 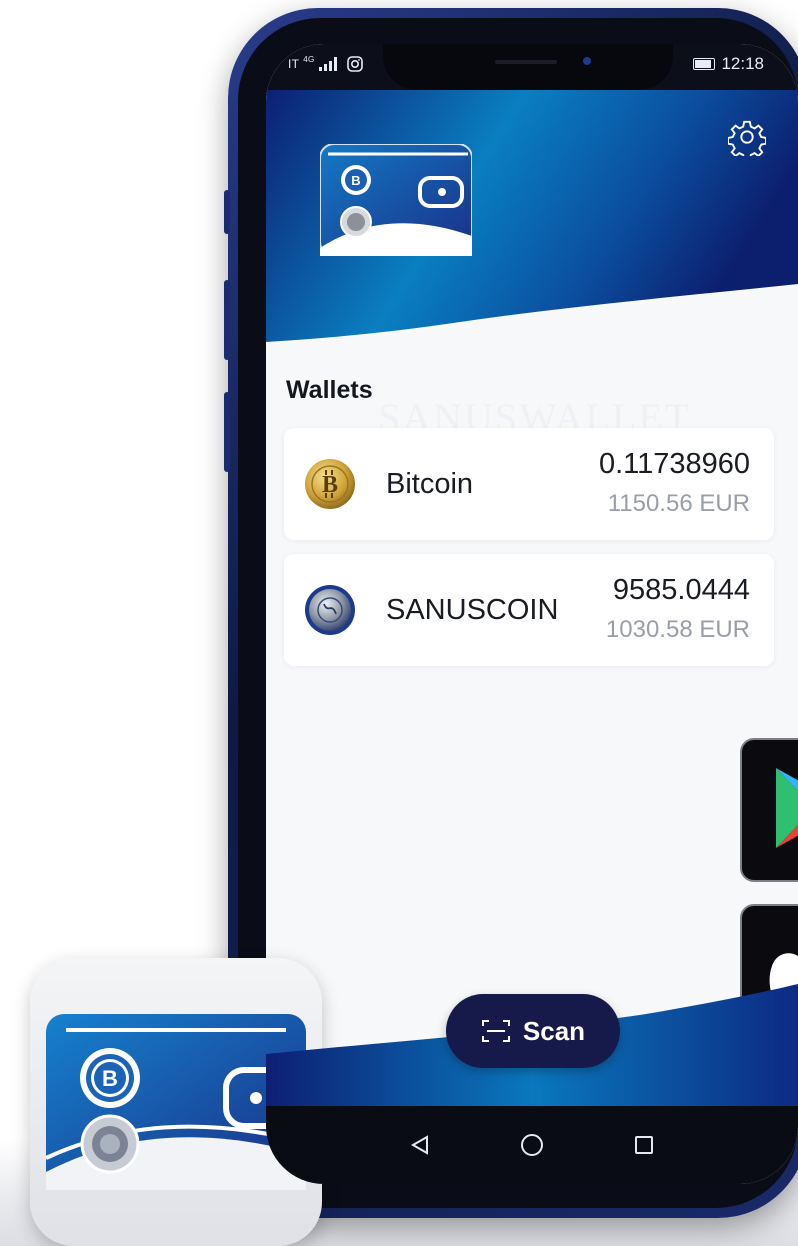 I want to click on wallet-name: Bitcoin, so click(x=430, y=484).